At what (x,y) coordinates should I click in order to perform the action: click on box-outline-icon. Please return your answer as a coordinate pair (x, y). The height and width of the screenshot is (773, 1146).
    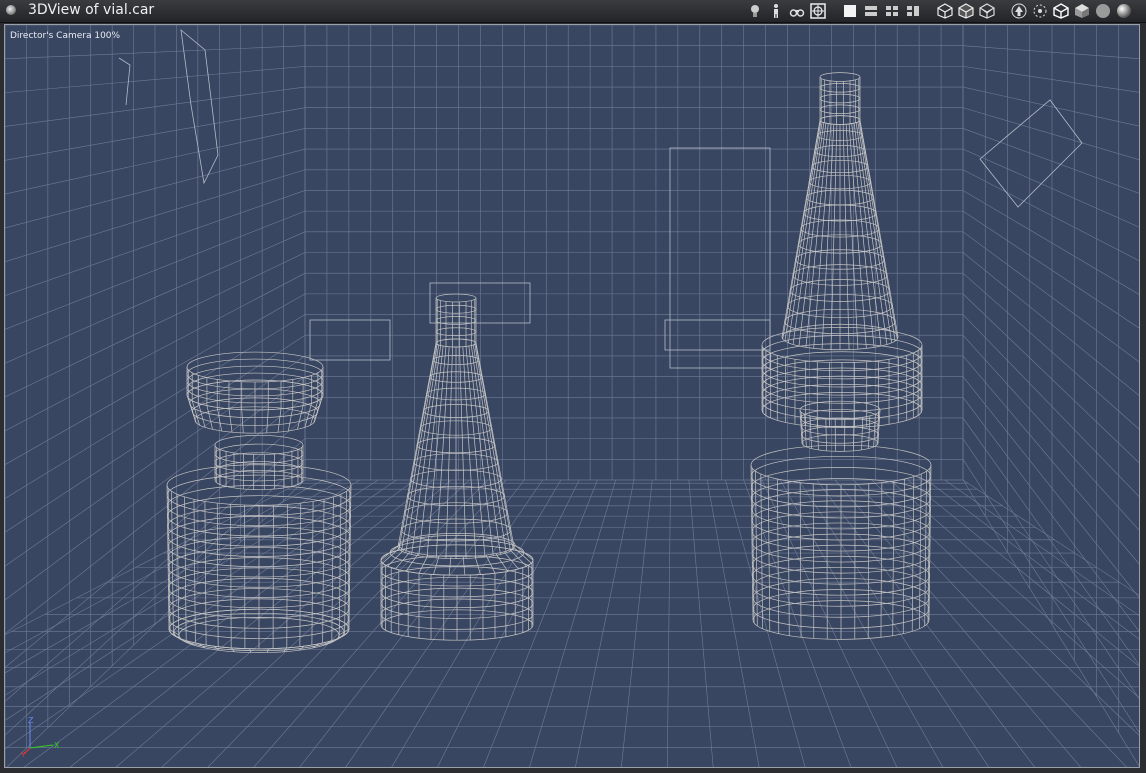
    Looking at the image, I should click on (1061, 11).